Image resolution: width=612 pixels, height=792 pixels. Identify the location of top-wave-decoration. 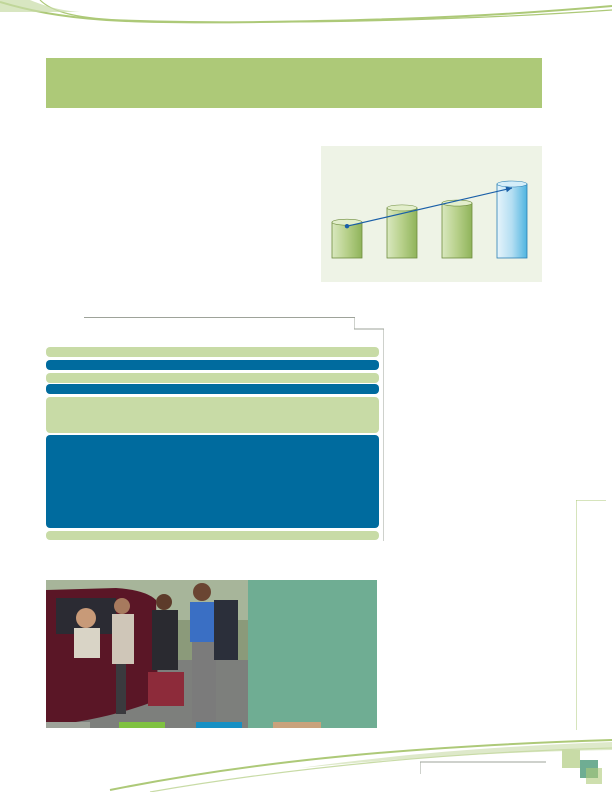
(306, 12).